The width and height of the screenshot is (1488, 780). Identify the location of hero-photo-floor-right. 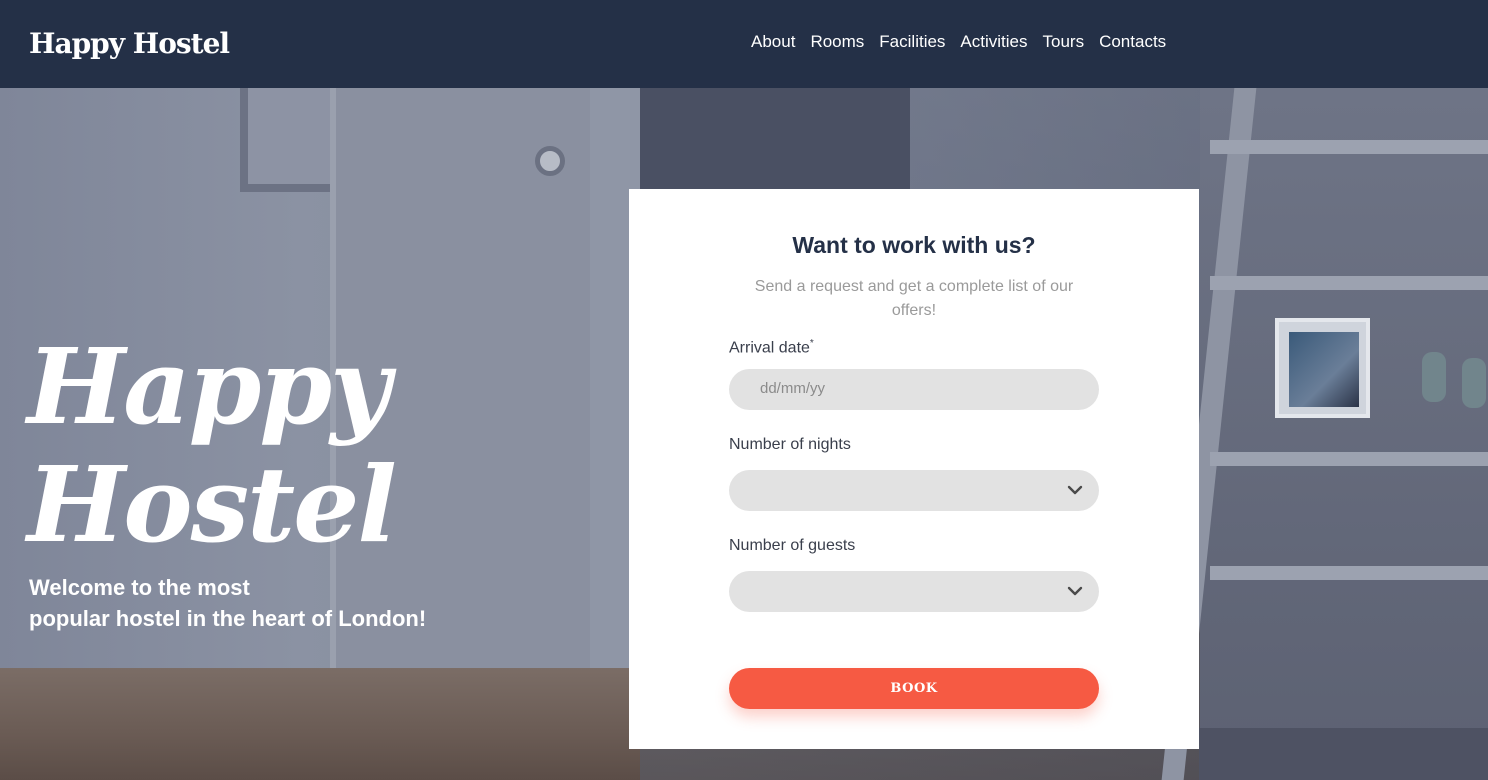
(1343, 754).